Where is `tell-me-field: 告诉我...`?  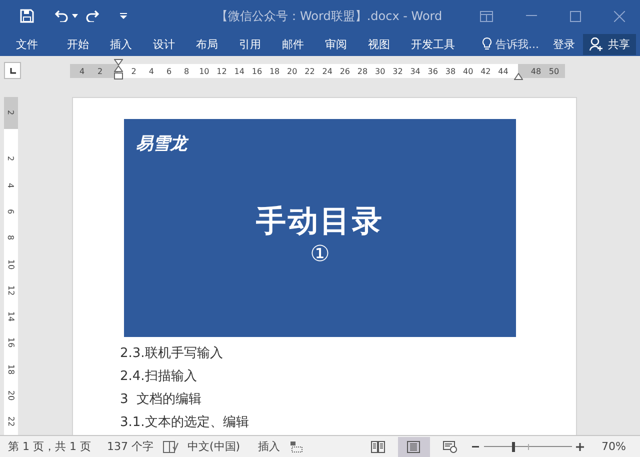
tell-me-field: 告诉我... is located at coordinates (517, 44).